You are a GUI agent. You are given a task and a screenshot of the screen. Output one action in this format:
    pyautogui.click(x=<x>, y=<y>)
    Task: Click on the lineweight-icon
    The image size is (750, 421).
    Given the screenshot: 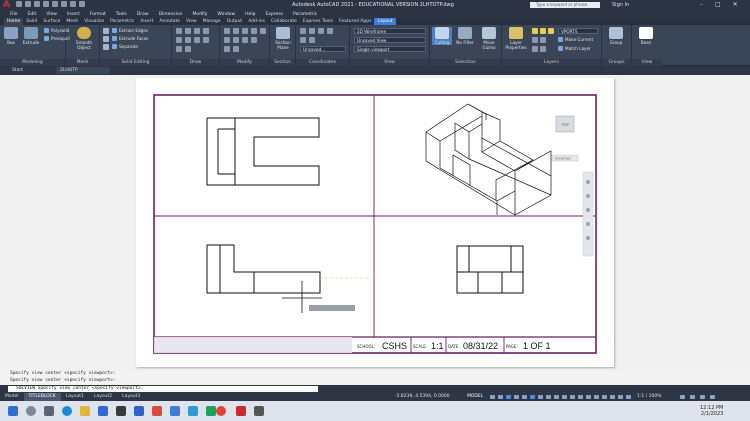 What is the action you would take?
    pyautogui.click(x=540, y=397)
    